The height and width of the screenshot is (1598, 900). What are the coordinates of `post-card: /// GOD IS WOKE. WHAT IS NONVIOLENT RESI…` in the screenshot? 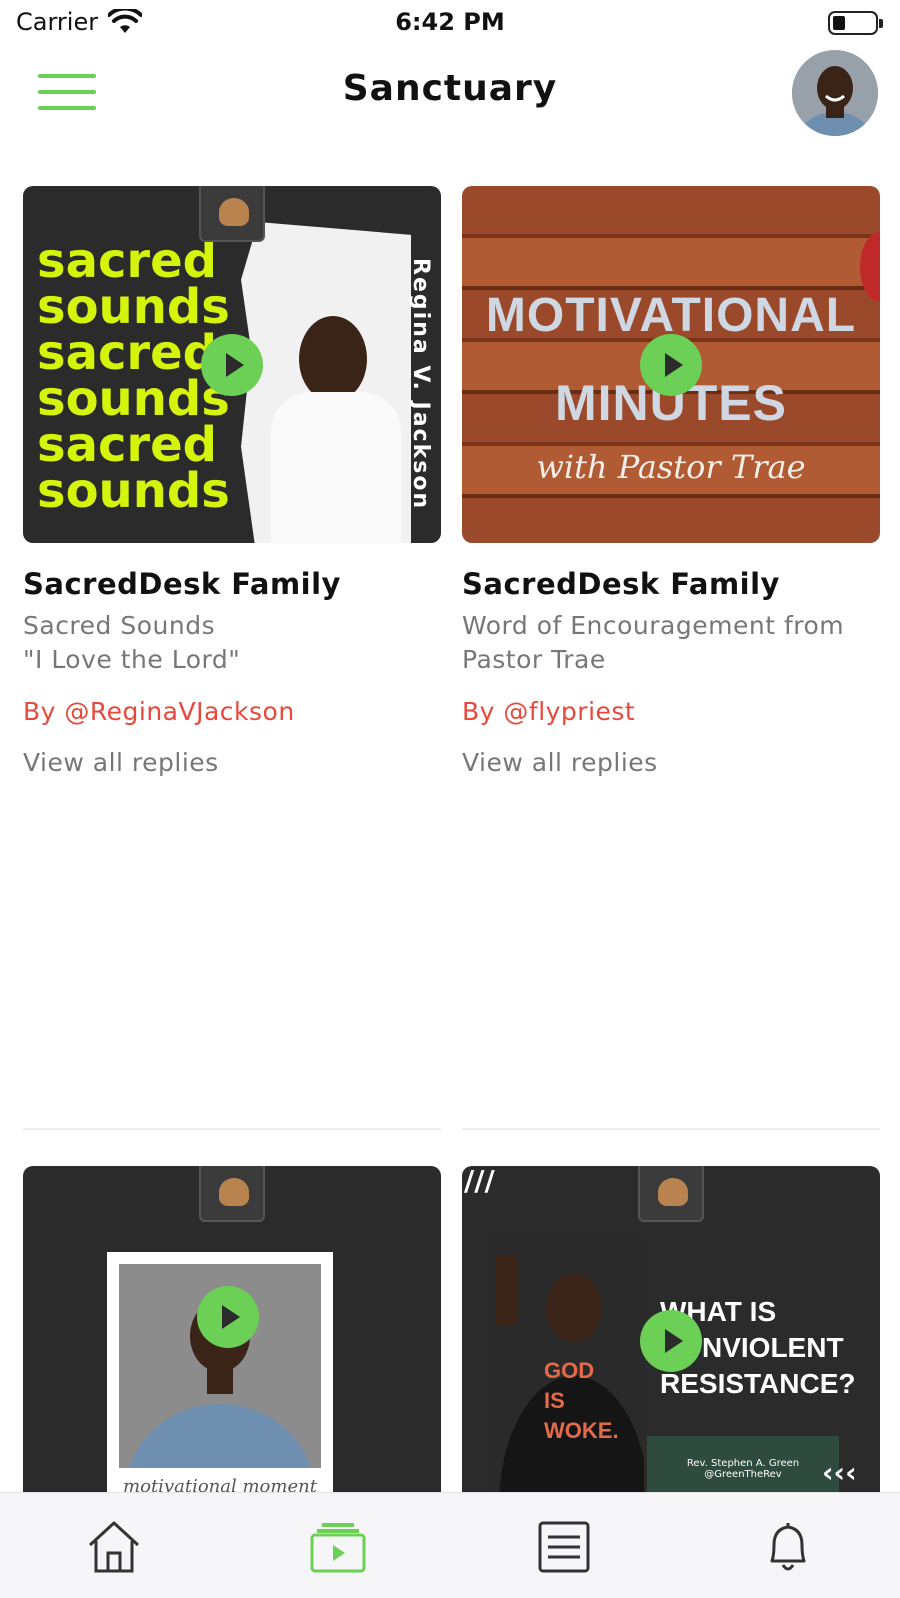 It's located at (671, 1331).